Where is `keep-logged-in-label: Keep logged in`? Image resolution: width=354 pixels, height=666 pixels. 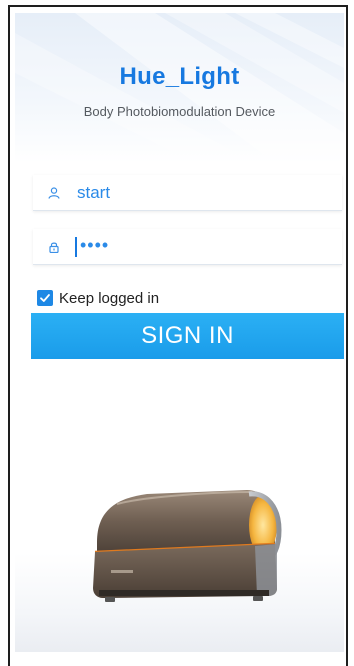
keep-logged-in-label: Keep logged in is located at coordinates (109, 298).